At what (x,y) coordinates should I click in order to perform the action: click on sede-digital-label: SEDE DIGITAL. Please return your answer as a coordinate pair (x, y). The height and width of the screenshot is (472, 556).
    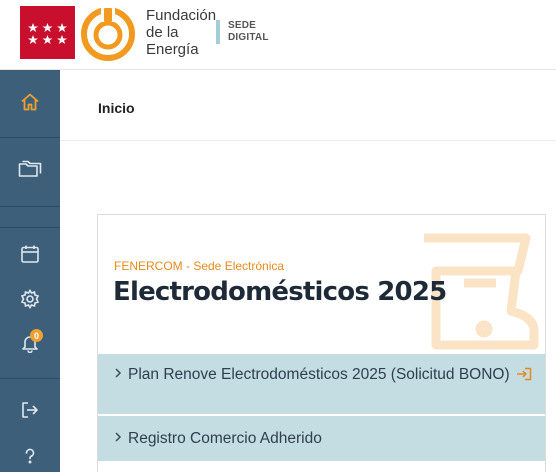
    Looking at the image, I should click on (248, 32).